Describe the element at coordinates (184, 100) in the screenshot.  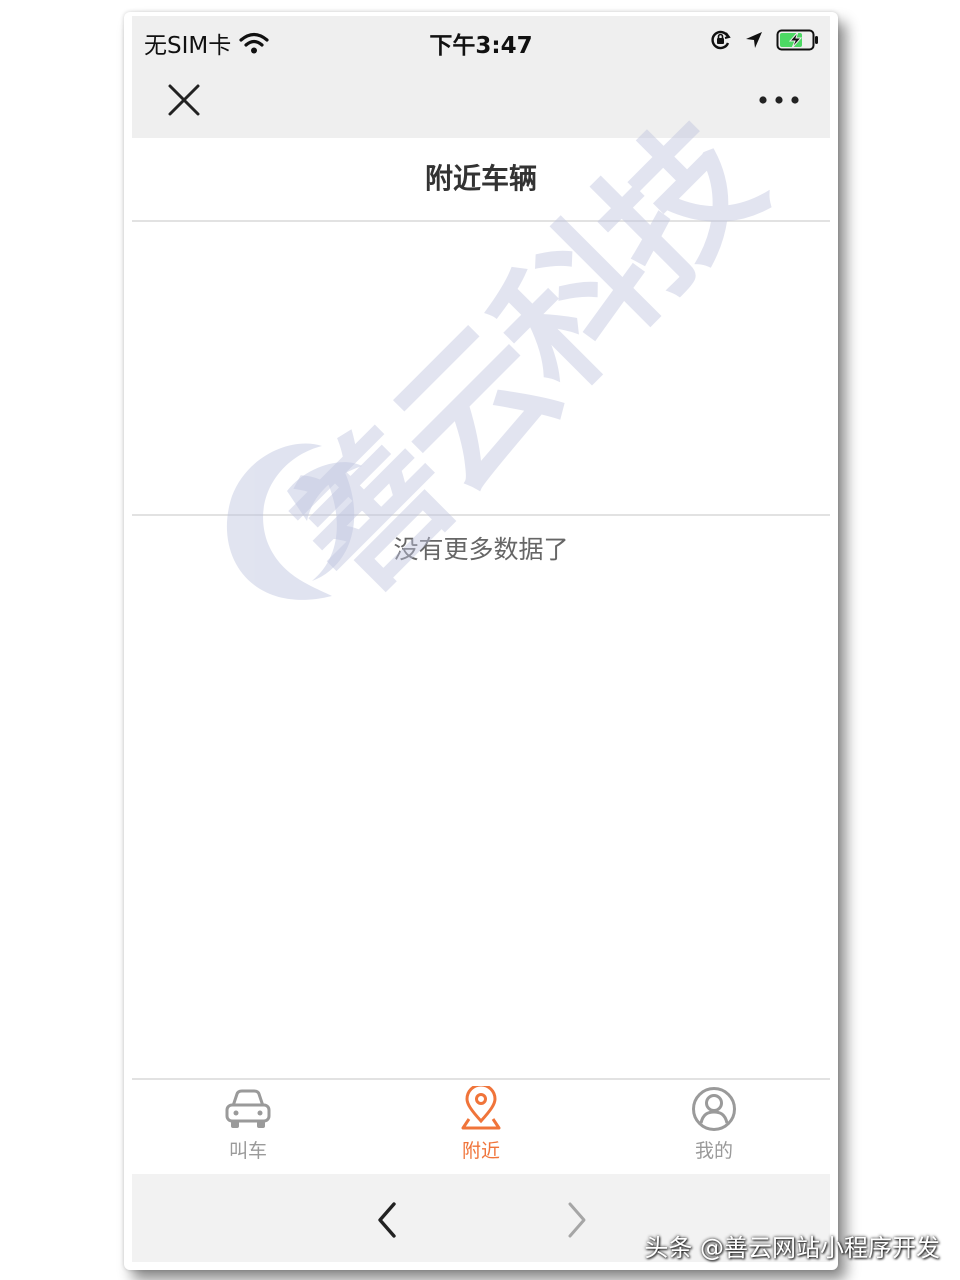
I see `close-icon` at that location.